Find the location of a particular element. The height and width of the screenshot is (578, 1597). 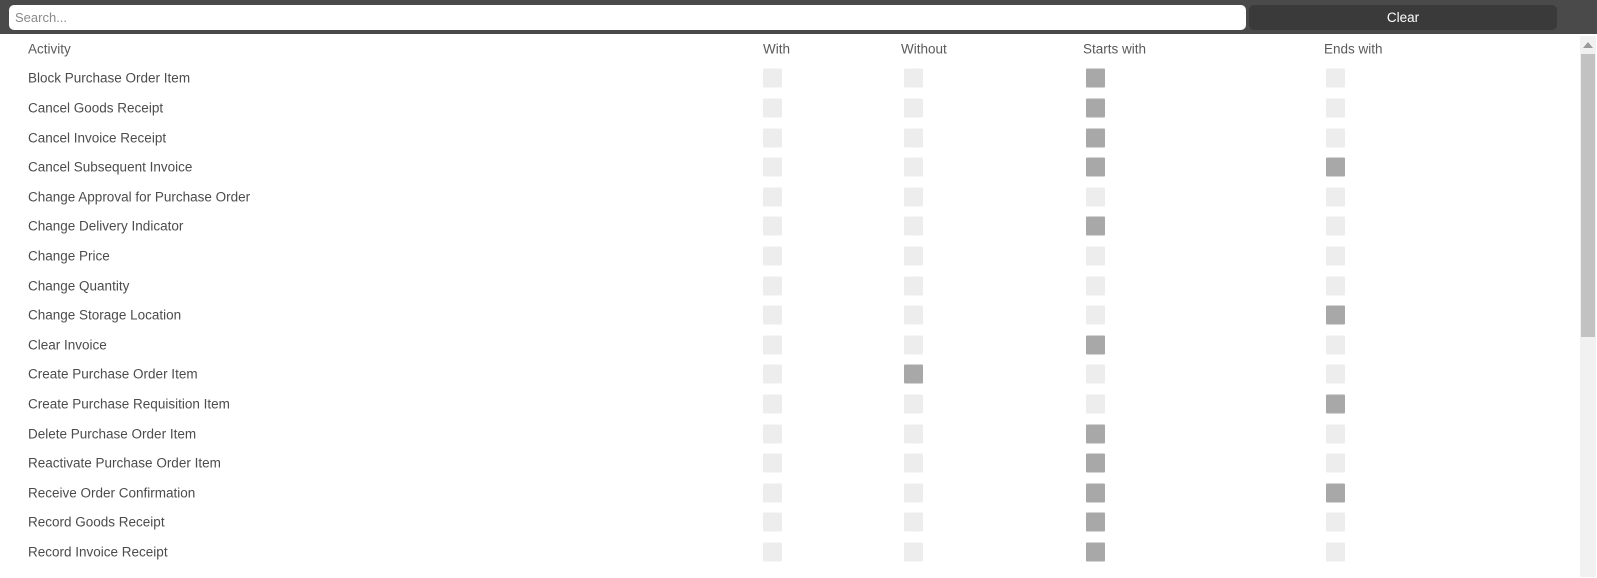

activity-label: Record Invoice Receipt is located at coordinates (98, 552).